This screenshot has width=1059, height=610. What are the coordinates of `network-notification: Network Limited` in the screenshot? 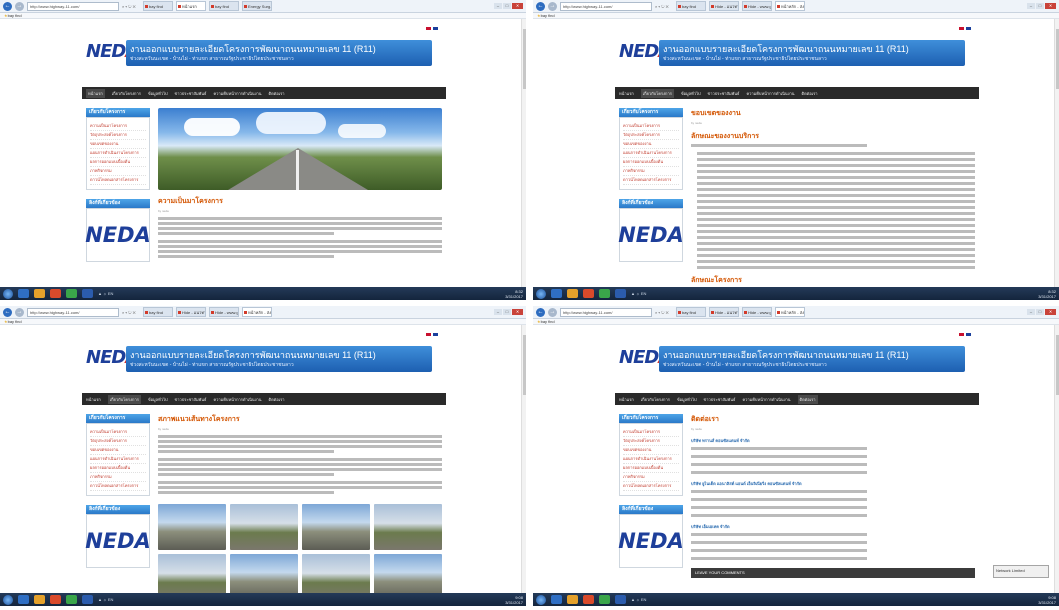 It's located at (1021, 571).